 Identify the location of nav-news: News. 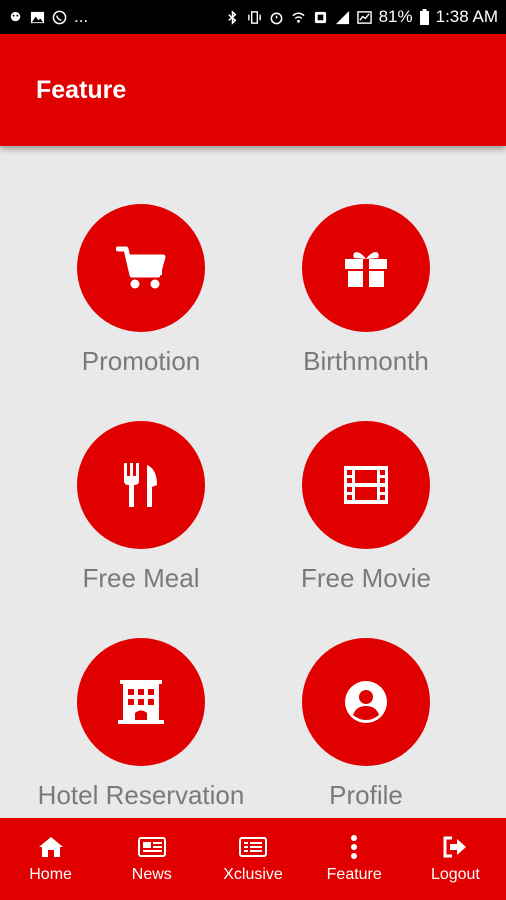
(151, 859).